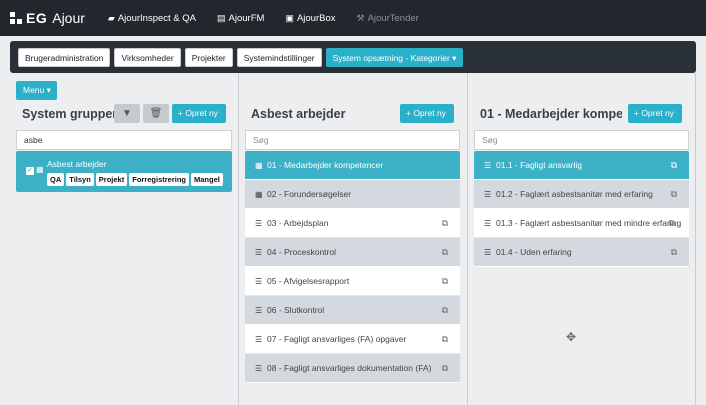 The height and width of the screenshot is (405, 706). I want to click on list-item: ☰ 06 - Slutkontrol ⧉, so click(352, 310).